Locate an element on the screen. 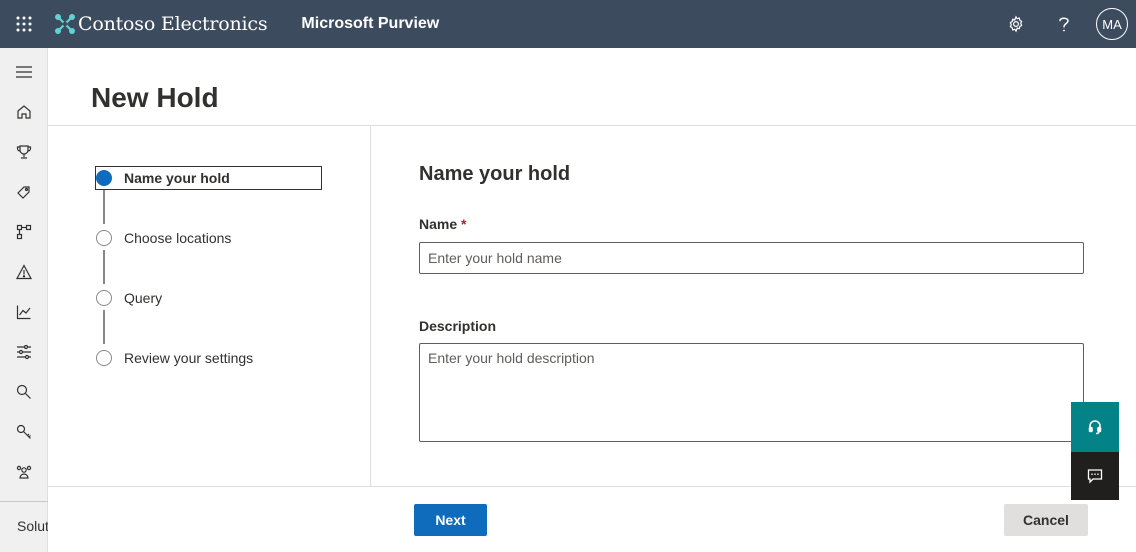  hold-description-input is located at coordinates (751, 392).